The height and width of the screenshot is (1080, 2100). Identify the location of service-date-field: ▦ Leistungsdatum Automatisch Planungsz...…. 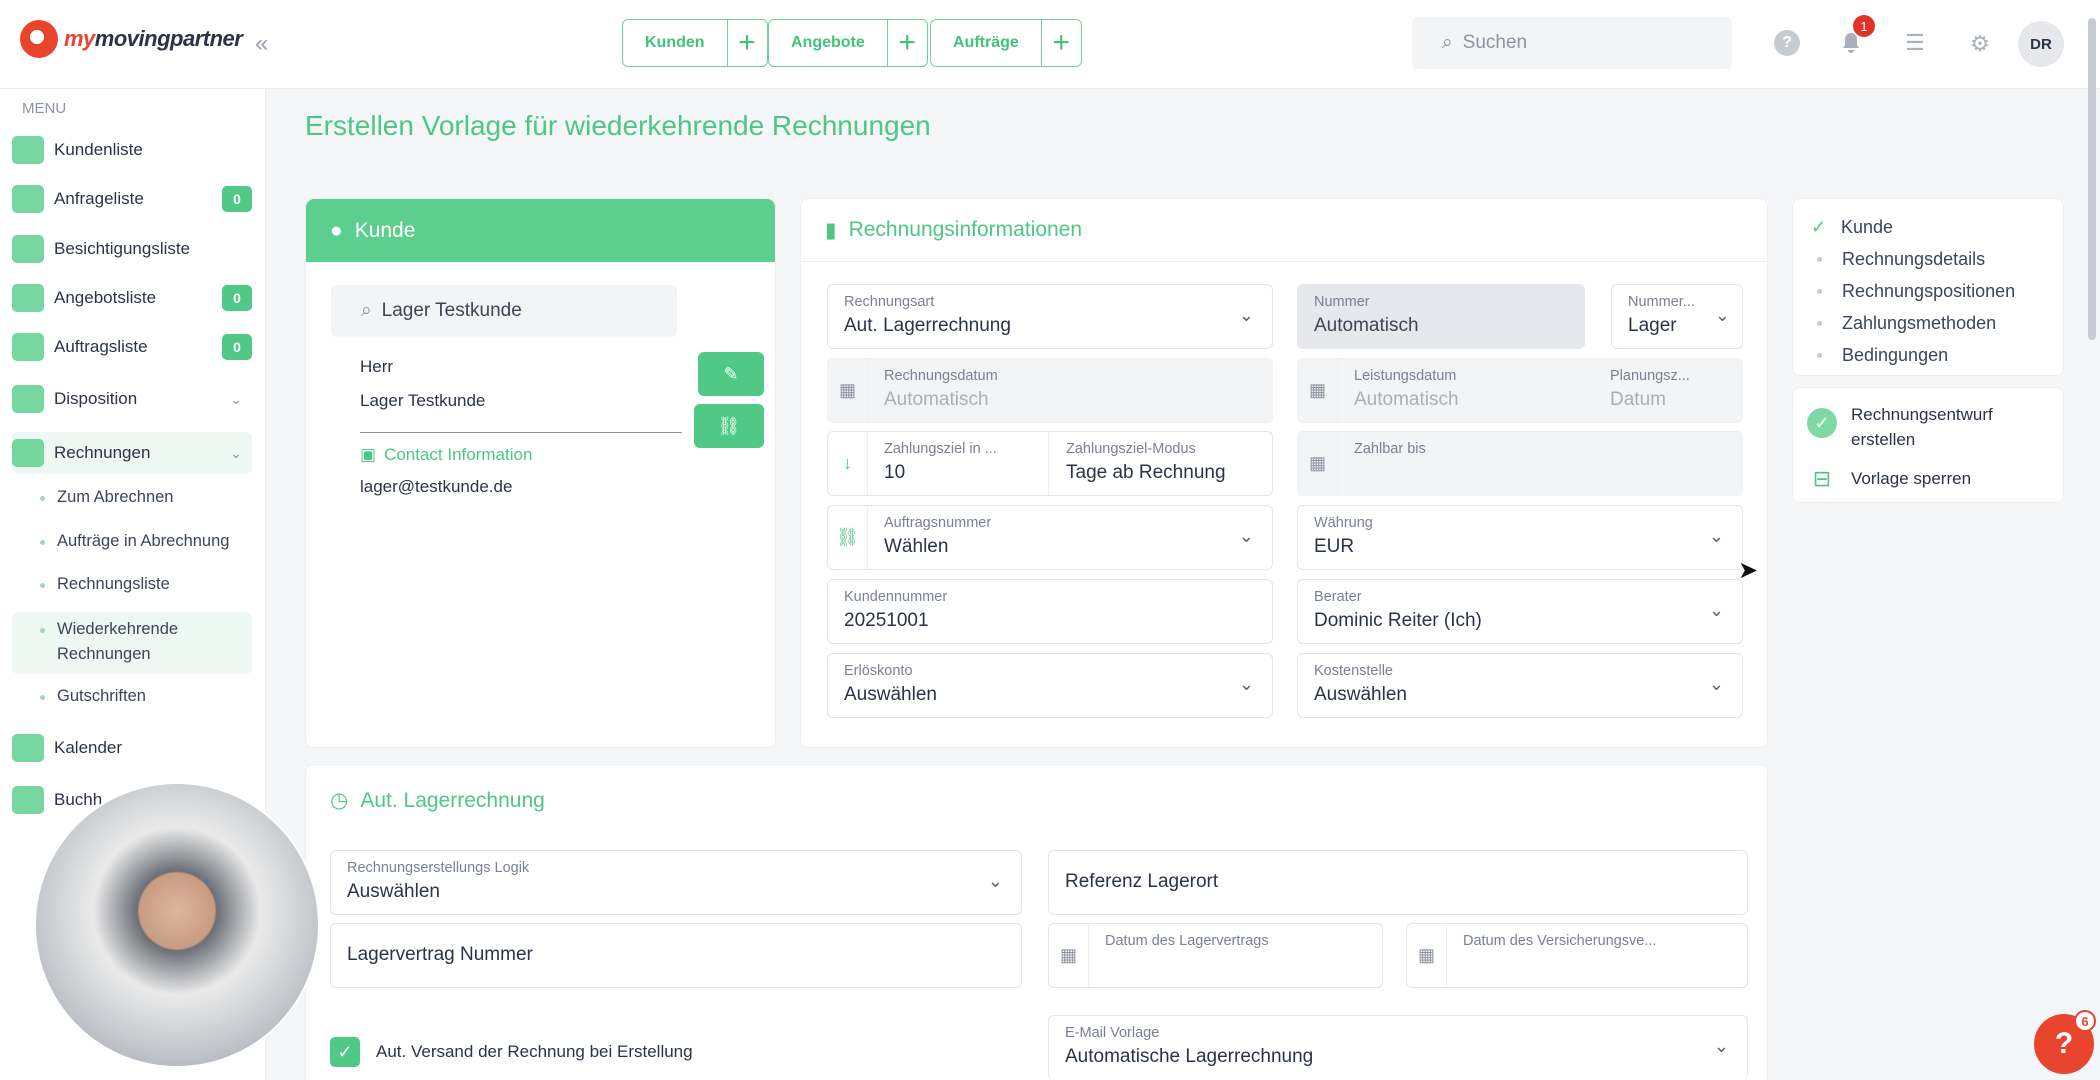
(1520, 390).